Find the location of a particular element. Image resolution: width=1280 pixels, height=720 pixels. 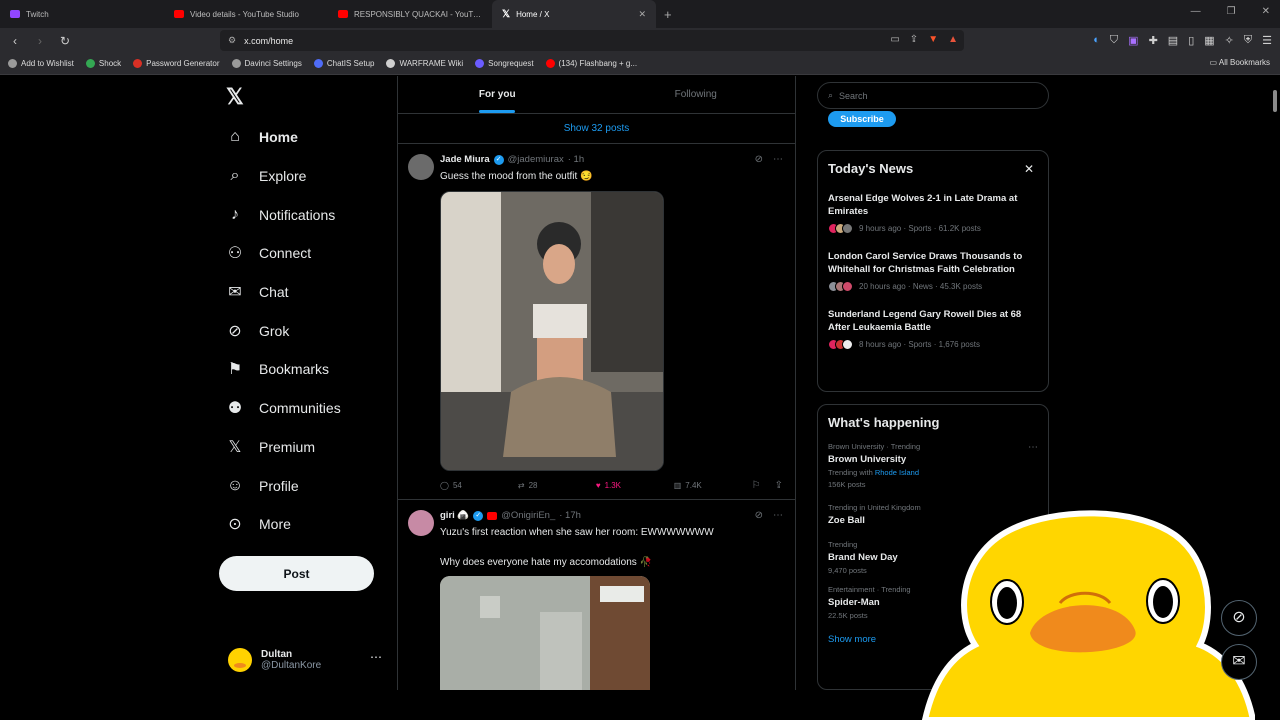

close-window-icon: ✕ is located at coordinates (1266, 11).